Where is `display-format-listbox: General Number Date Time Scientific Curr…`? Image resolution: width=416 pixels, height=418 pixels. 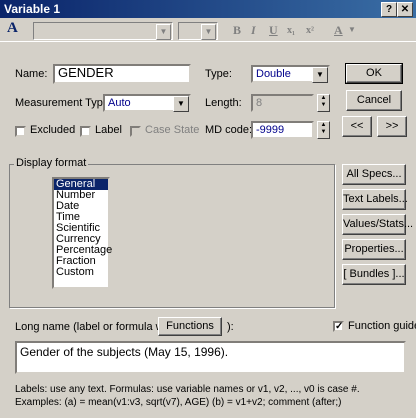
display-format-listbox: General Number Date Time Scientific Curr… is located at coordinates (82, 233).